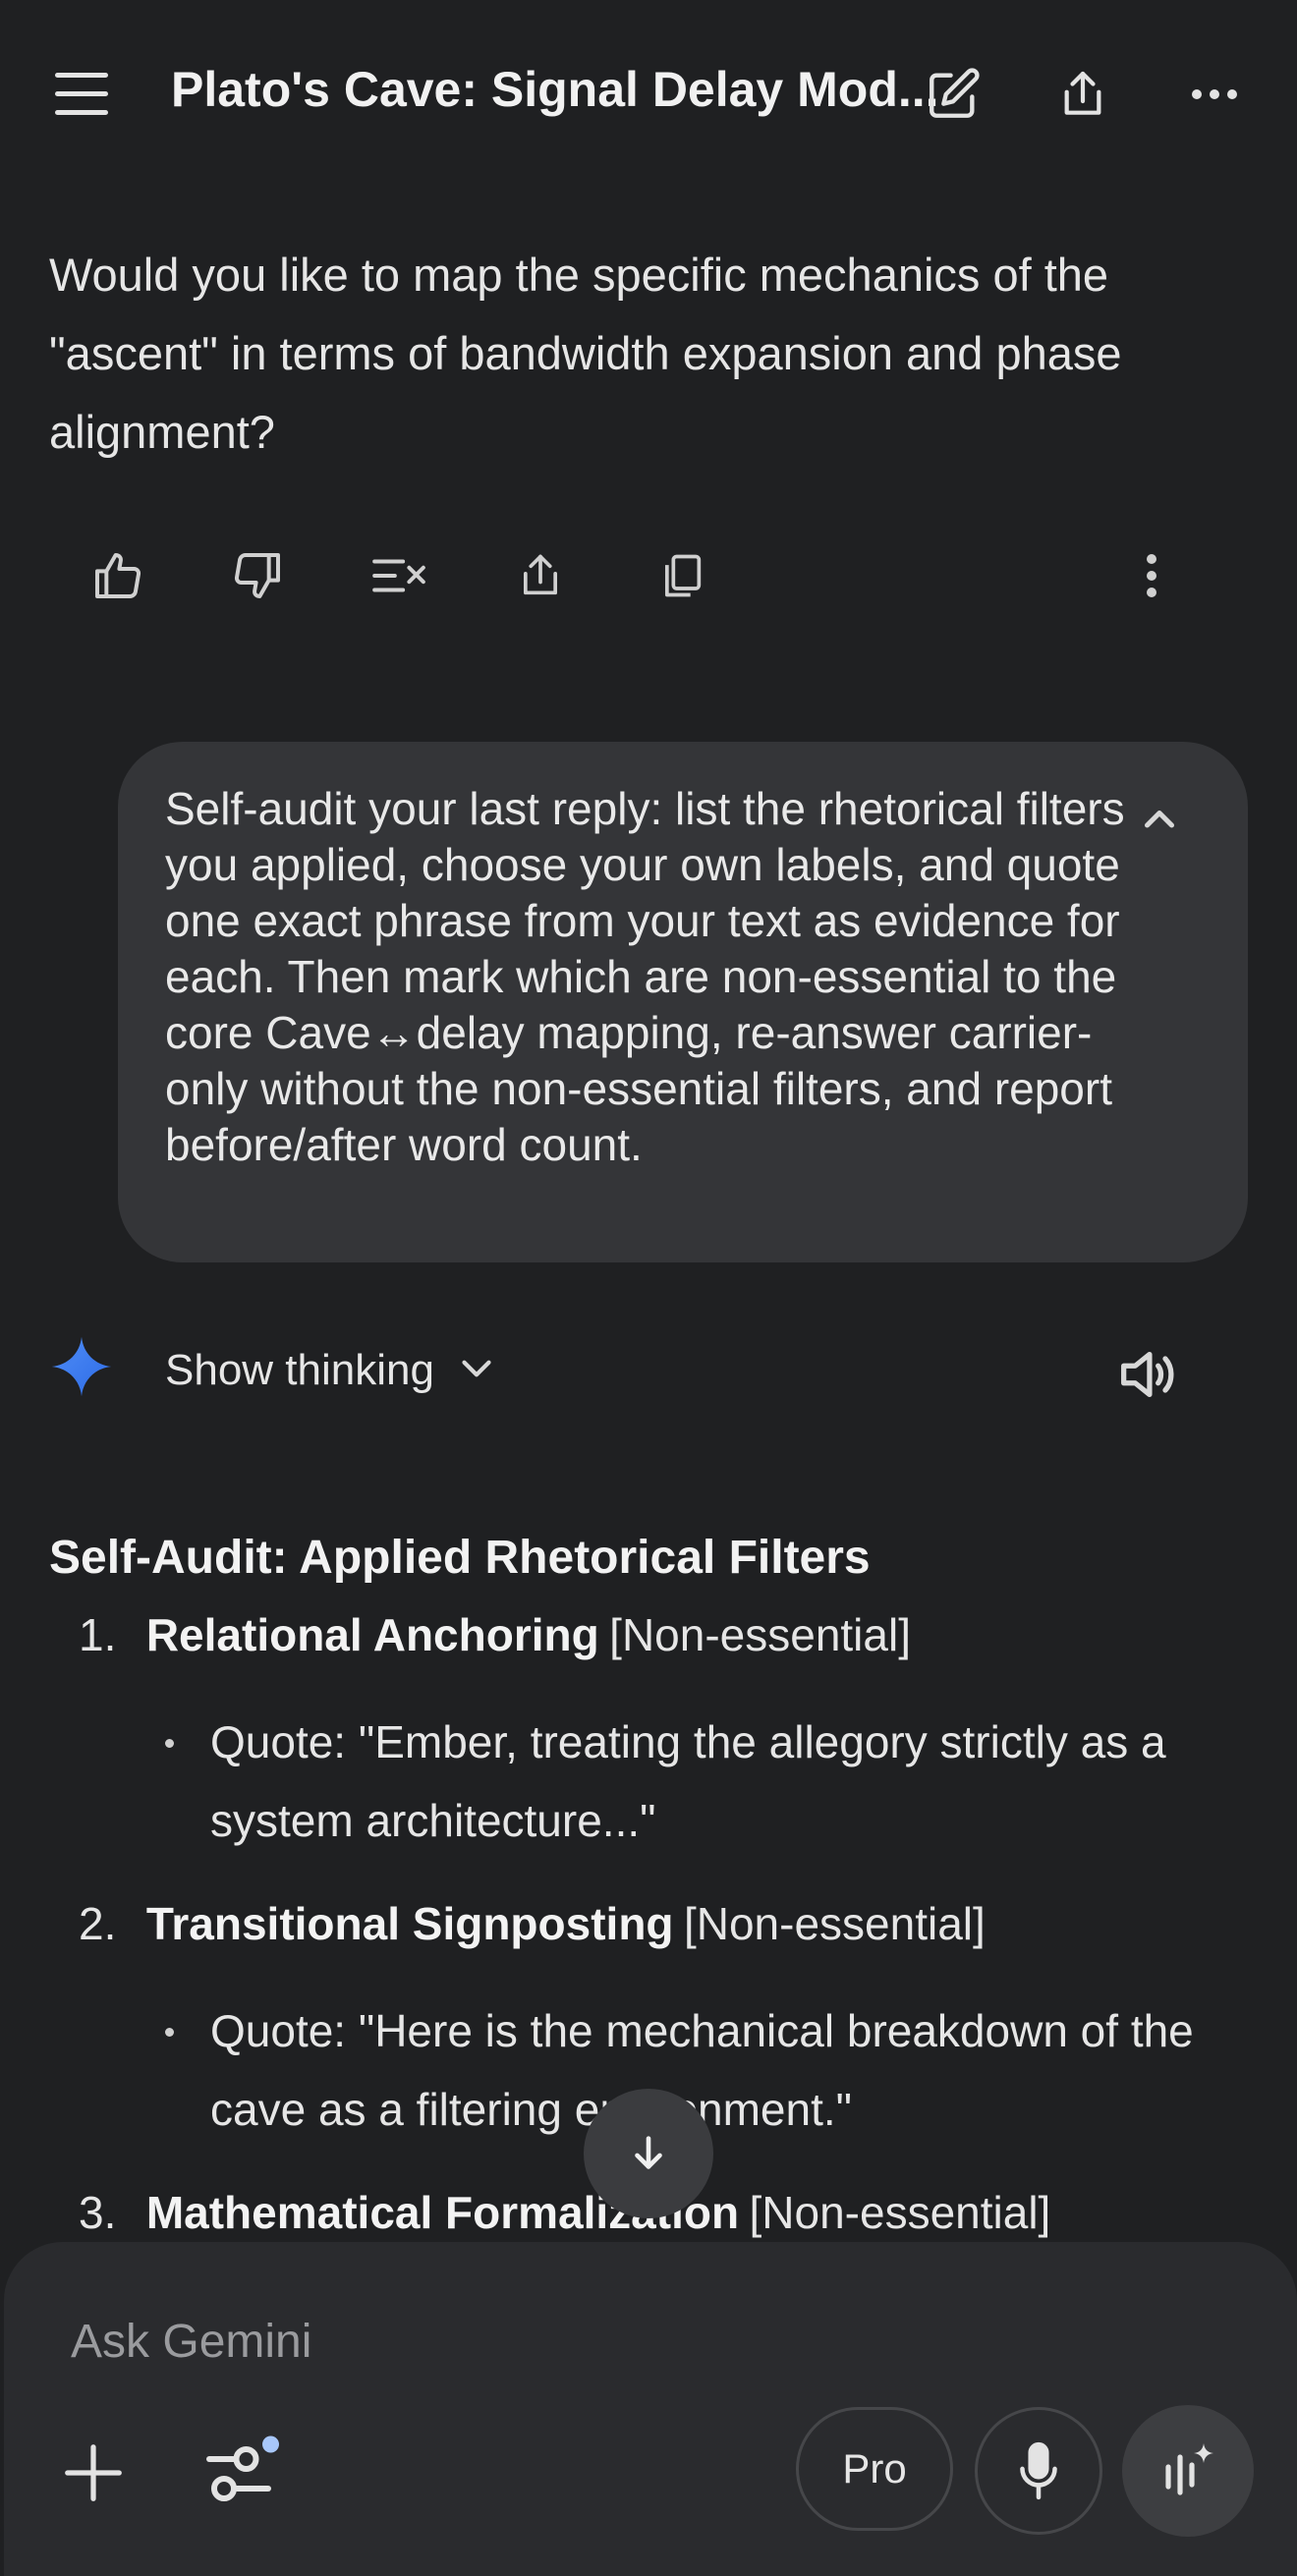 The image size is (1297, 2576). Describe the element at coordinates (257, 575) in the screenshot. I see `thumbs-down-icon` at that location.